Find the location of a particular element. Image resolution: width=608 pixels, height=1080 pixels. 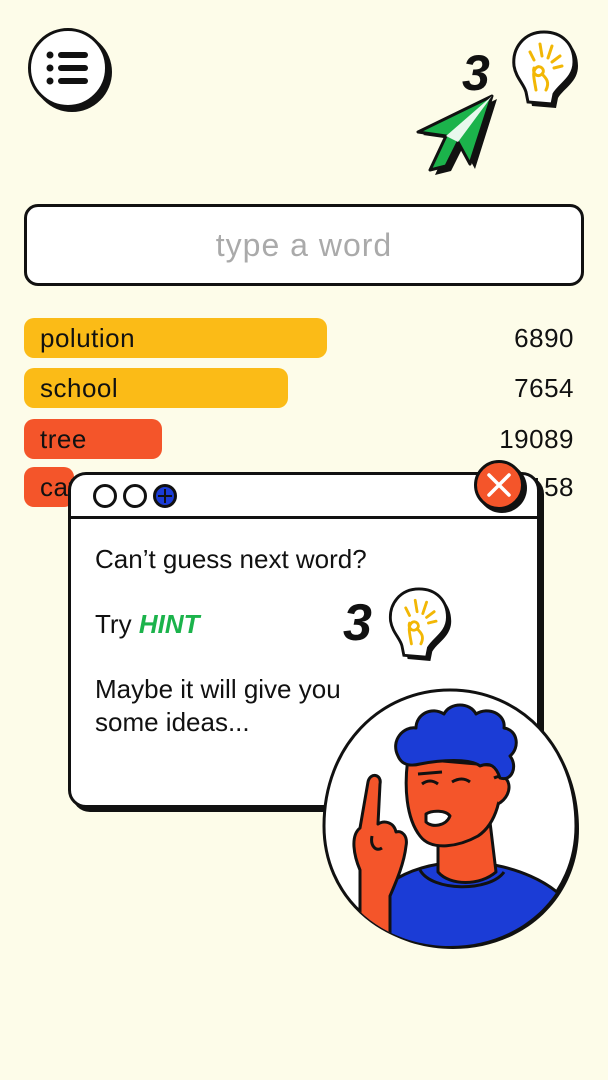

guess-word-pill: cat is located at coordinates (50, 487).